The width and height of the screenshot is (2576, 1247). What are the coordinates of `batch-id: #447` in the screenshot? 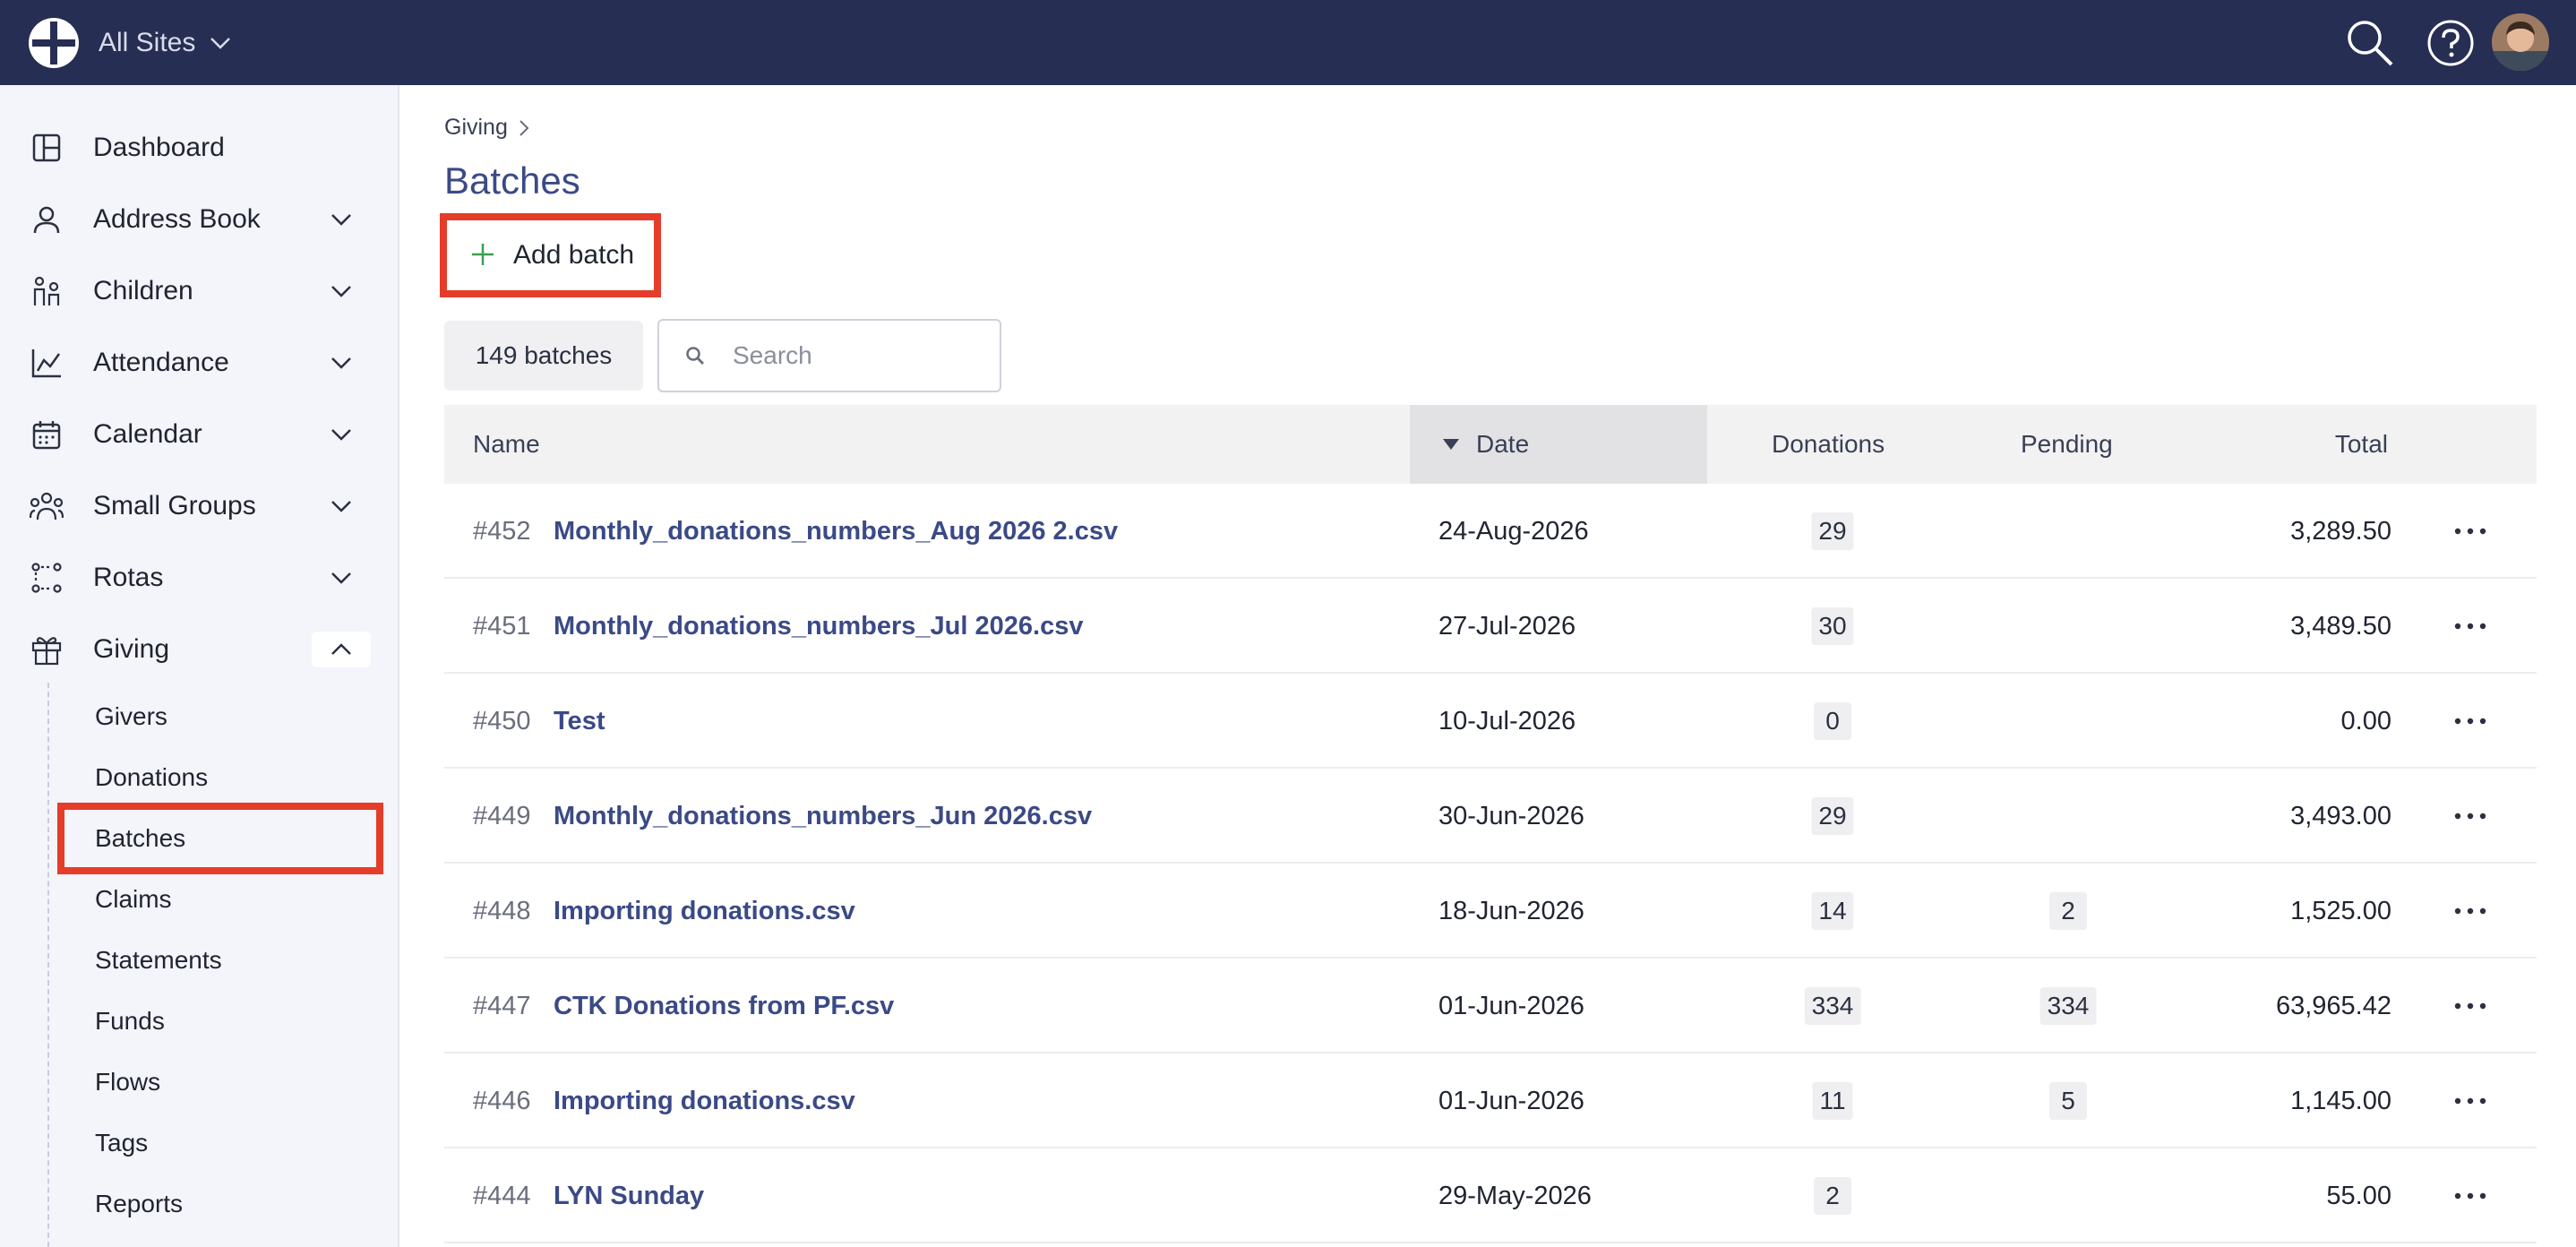 It's located at (502, 1005).